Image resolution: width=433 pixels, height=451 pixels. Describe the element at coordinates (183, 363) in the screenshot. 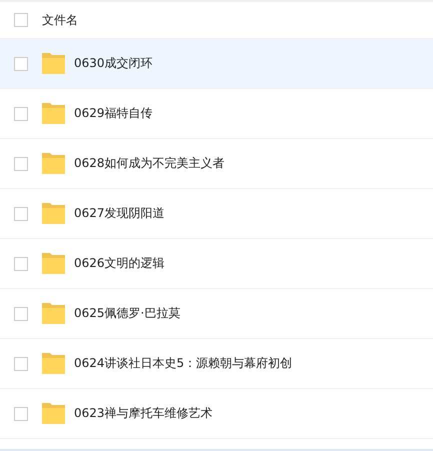

I see `file-name: 0624讲谈社日本史5：源赖朝与幕府初创` at that location.